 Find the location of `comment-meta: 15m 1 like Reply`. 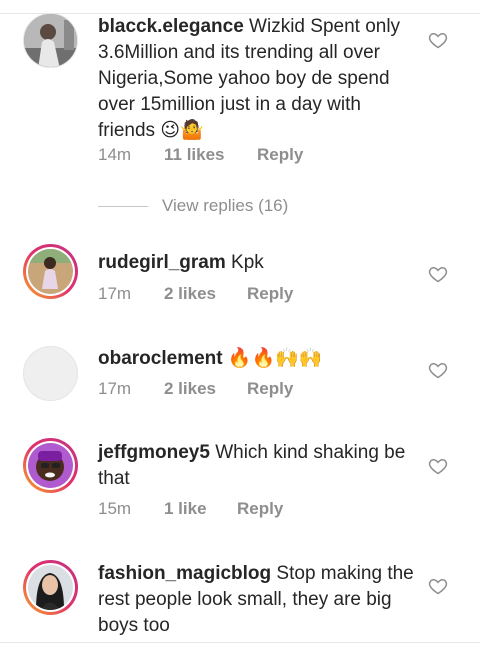

comment-meta: 15m 1 like Reply is located at coordinates (190, 509).